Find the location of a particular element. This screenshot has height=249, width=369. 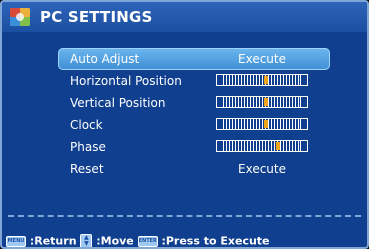

menu-item-label: Auto Adjust is located at coordinates (105, 59).